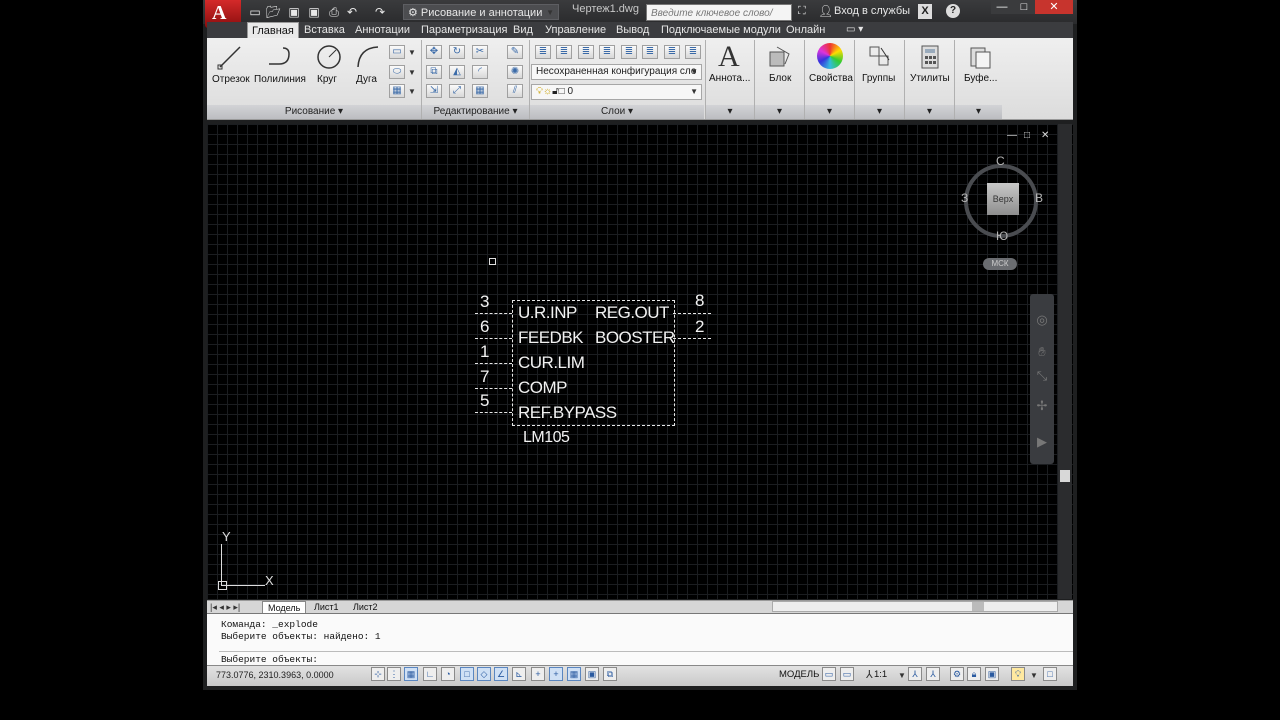 Image resolution: width=1280 pixels, height=720 pixels. What do you see at coordinates (974, 674) in the screenshot?
I see `lock-ui-icon: 🔒︎` at bounding box center [974, 674].